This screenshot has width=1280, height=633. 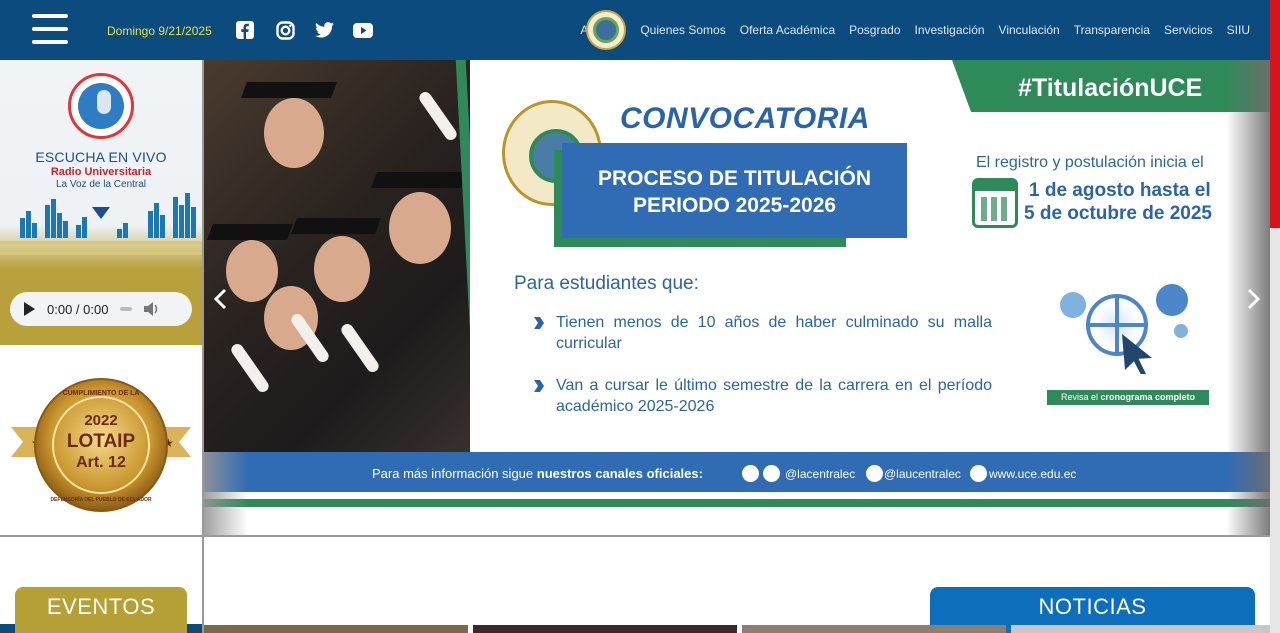 What do you see at coordinates (635, 536) in the screenshot?
I see `section-divider` at bounding box center [635, 536].